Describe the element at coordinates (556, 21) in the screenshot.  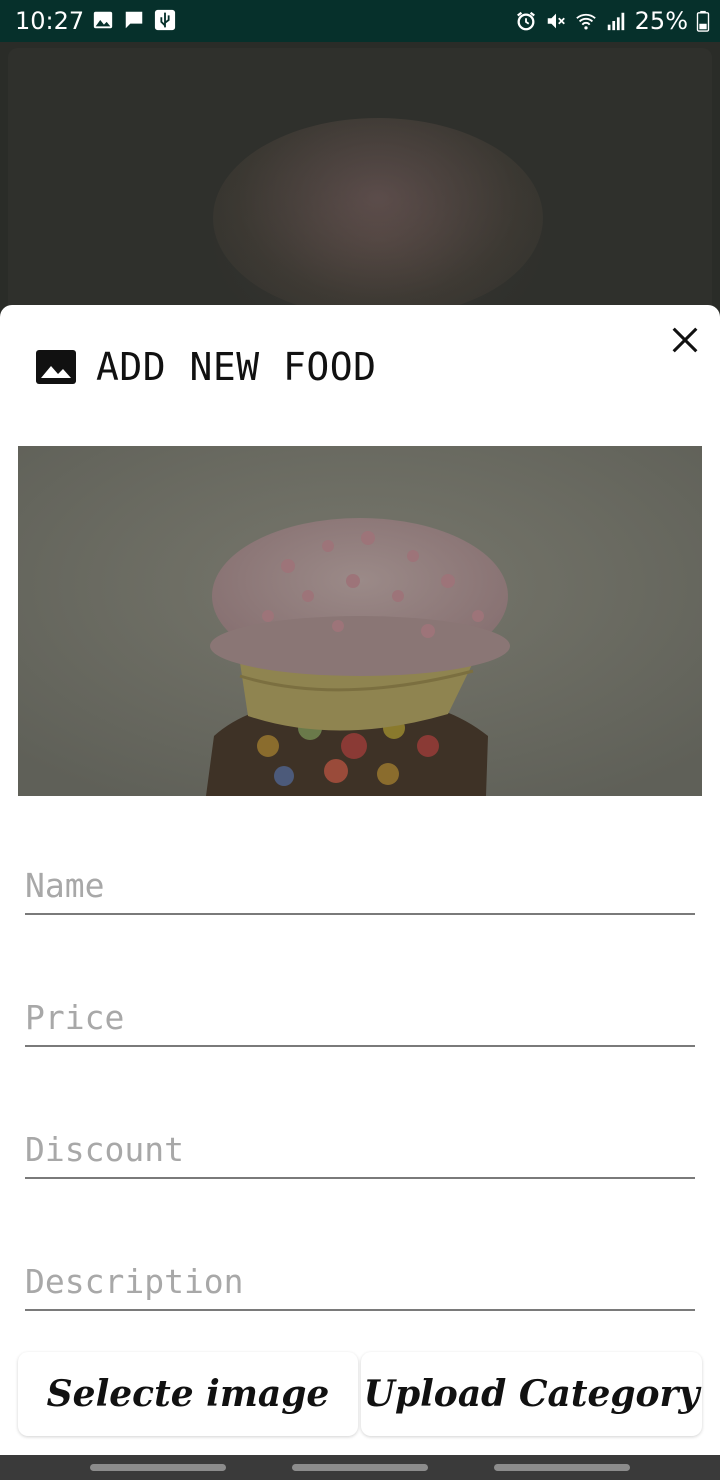
I see `mute-icon` at that location.